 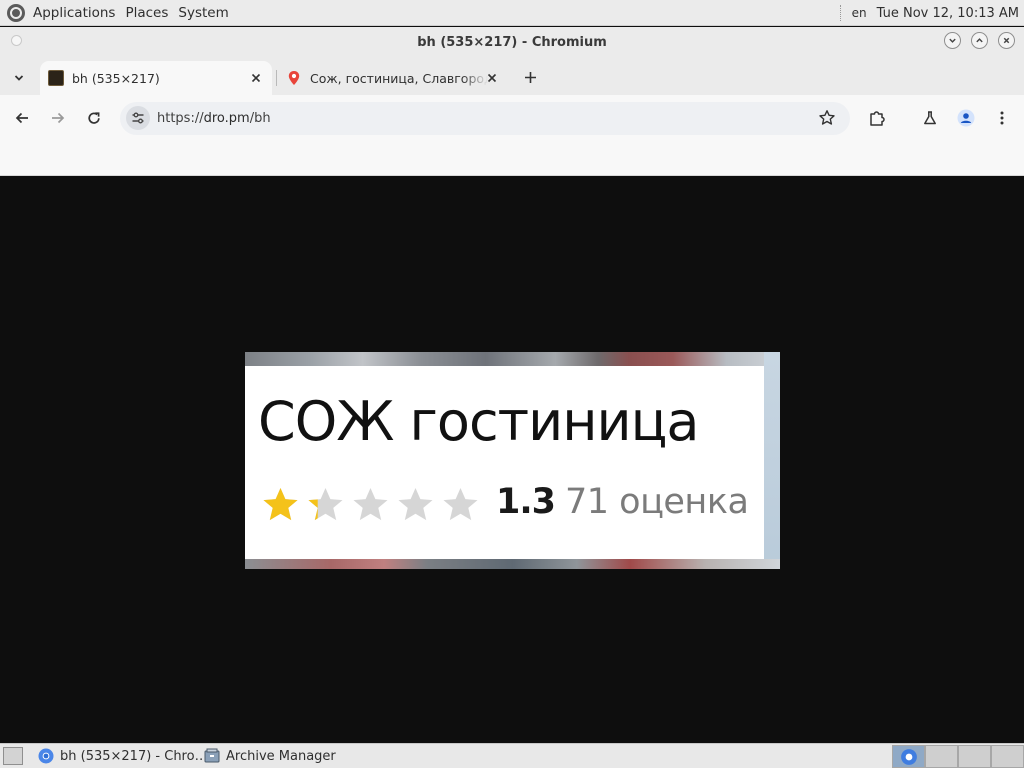 I want to click on keyboard-layout-indicator: en, so click(x=859, y=13).